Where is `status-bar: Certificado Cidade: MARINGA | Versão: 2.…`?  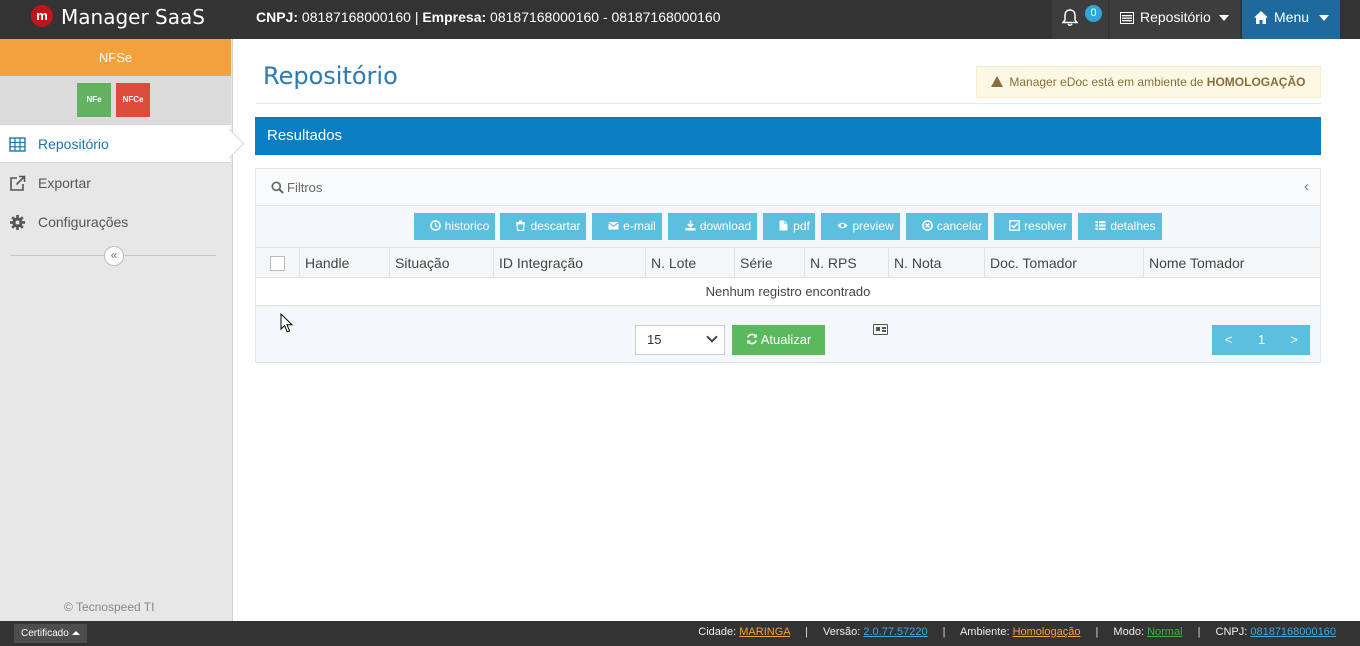 status-bar: Certificado Cidade: MARINGA | Versão: 2.… is located at coordinates (680, 633).